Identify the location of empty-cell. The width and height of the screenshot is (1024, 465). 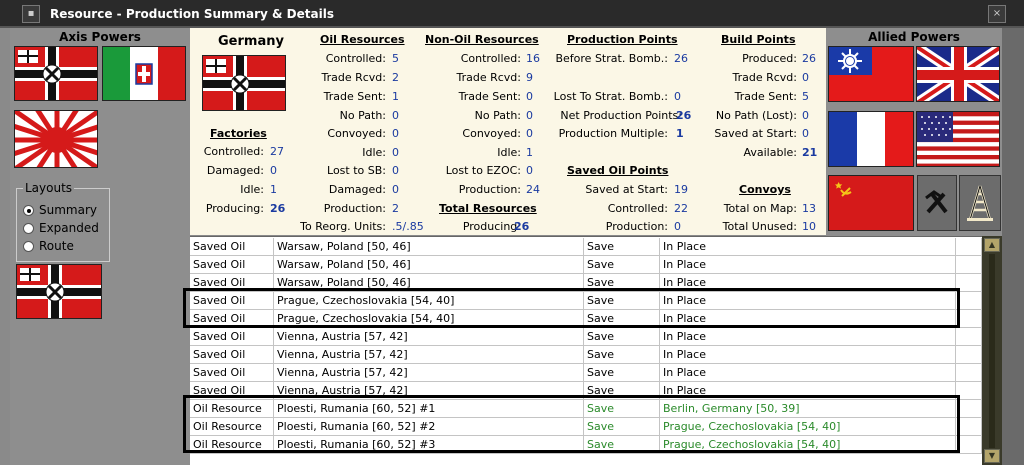
(969, 247).